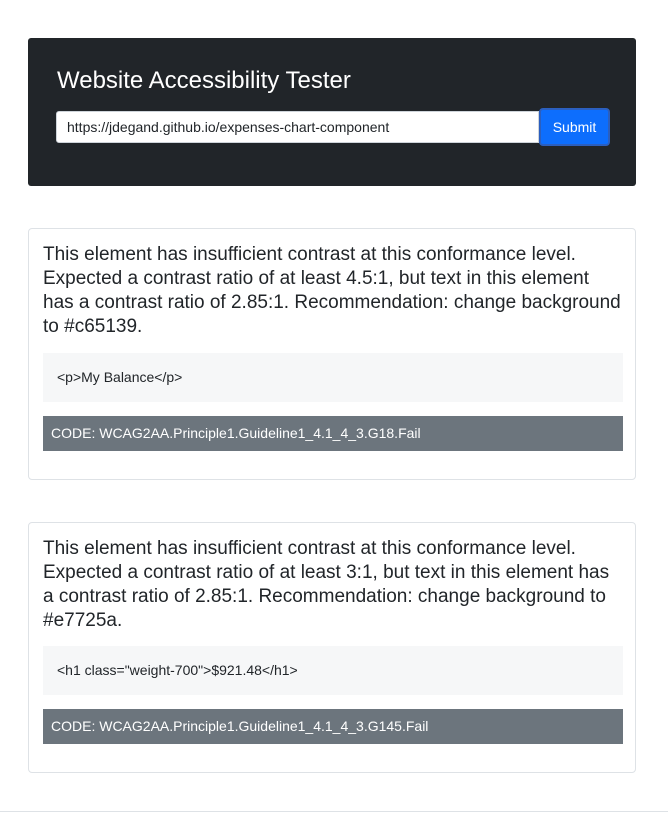 Image resolution: width=668 pixels, height=813 pixels. Describe the element at coordinates (333, 670) in the screenshot. I see `result-code-snippet: <h1 class="weight-700">$921.48</h1>` at that location.